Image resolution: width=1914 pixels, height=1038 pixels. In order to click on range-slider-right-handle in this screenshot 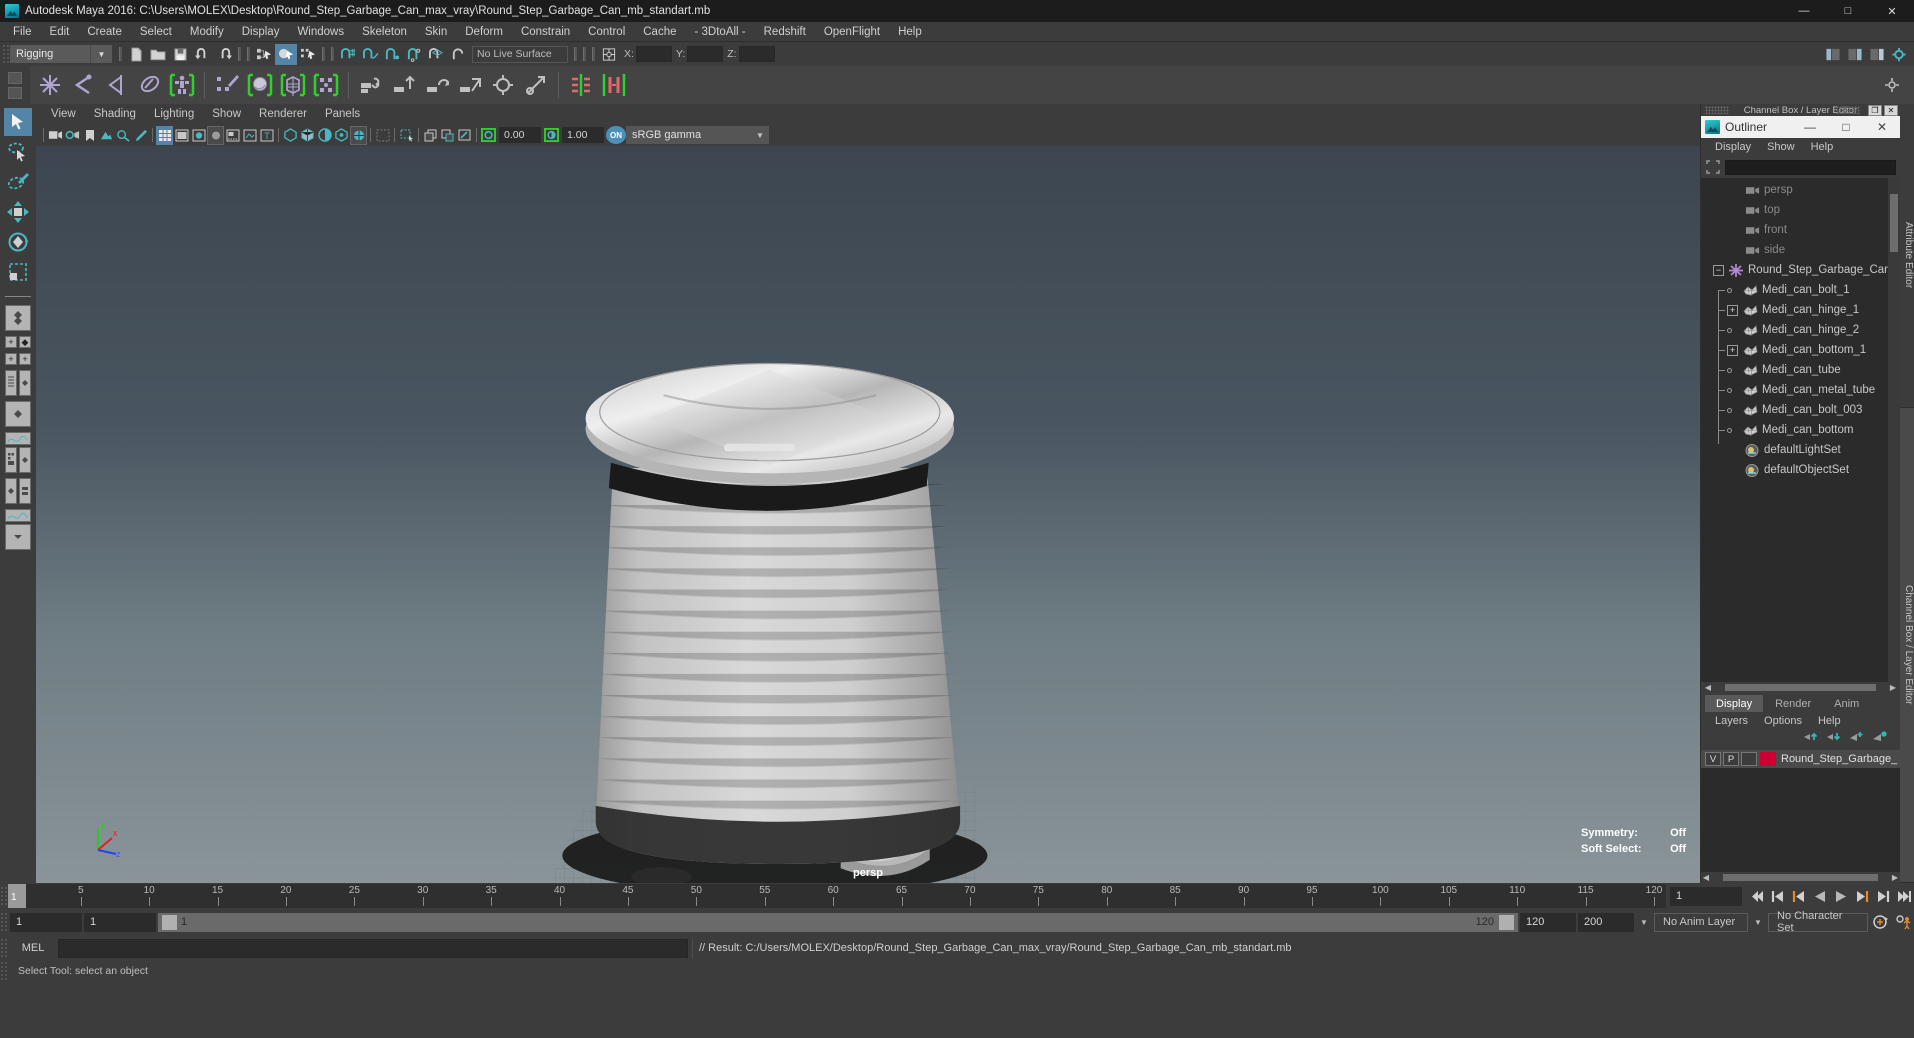, I will do `click(1506, 922)`.